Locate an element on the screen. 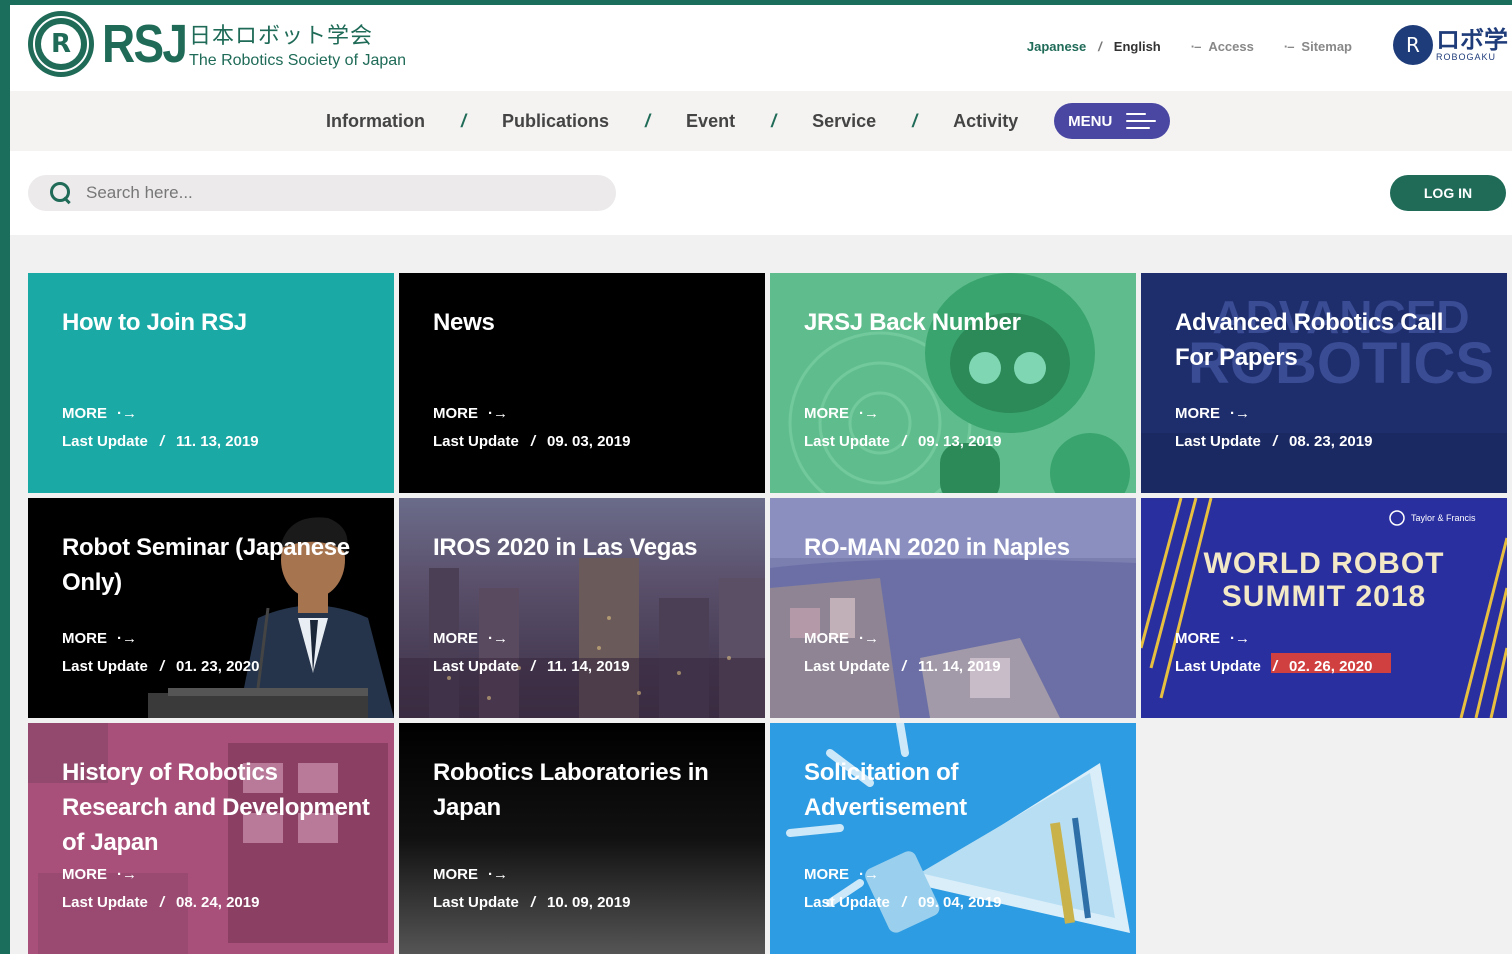 The image size is (1512, 954). top-links: Japanese / English ·– Access ·– Sitemap is located at coordinates (1189, 46).